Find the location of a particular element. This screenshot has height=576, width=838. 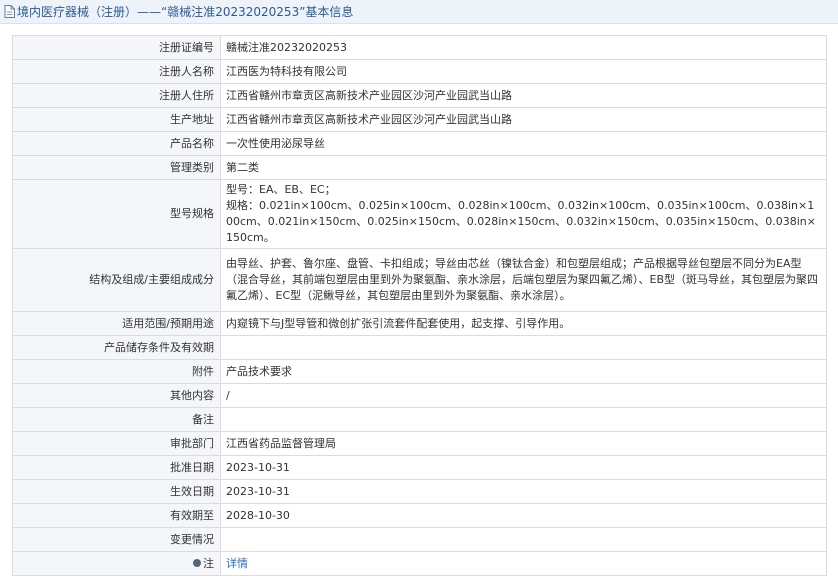

row-label: 批准日期 is located at coordinates (116, 467).